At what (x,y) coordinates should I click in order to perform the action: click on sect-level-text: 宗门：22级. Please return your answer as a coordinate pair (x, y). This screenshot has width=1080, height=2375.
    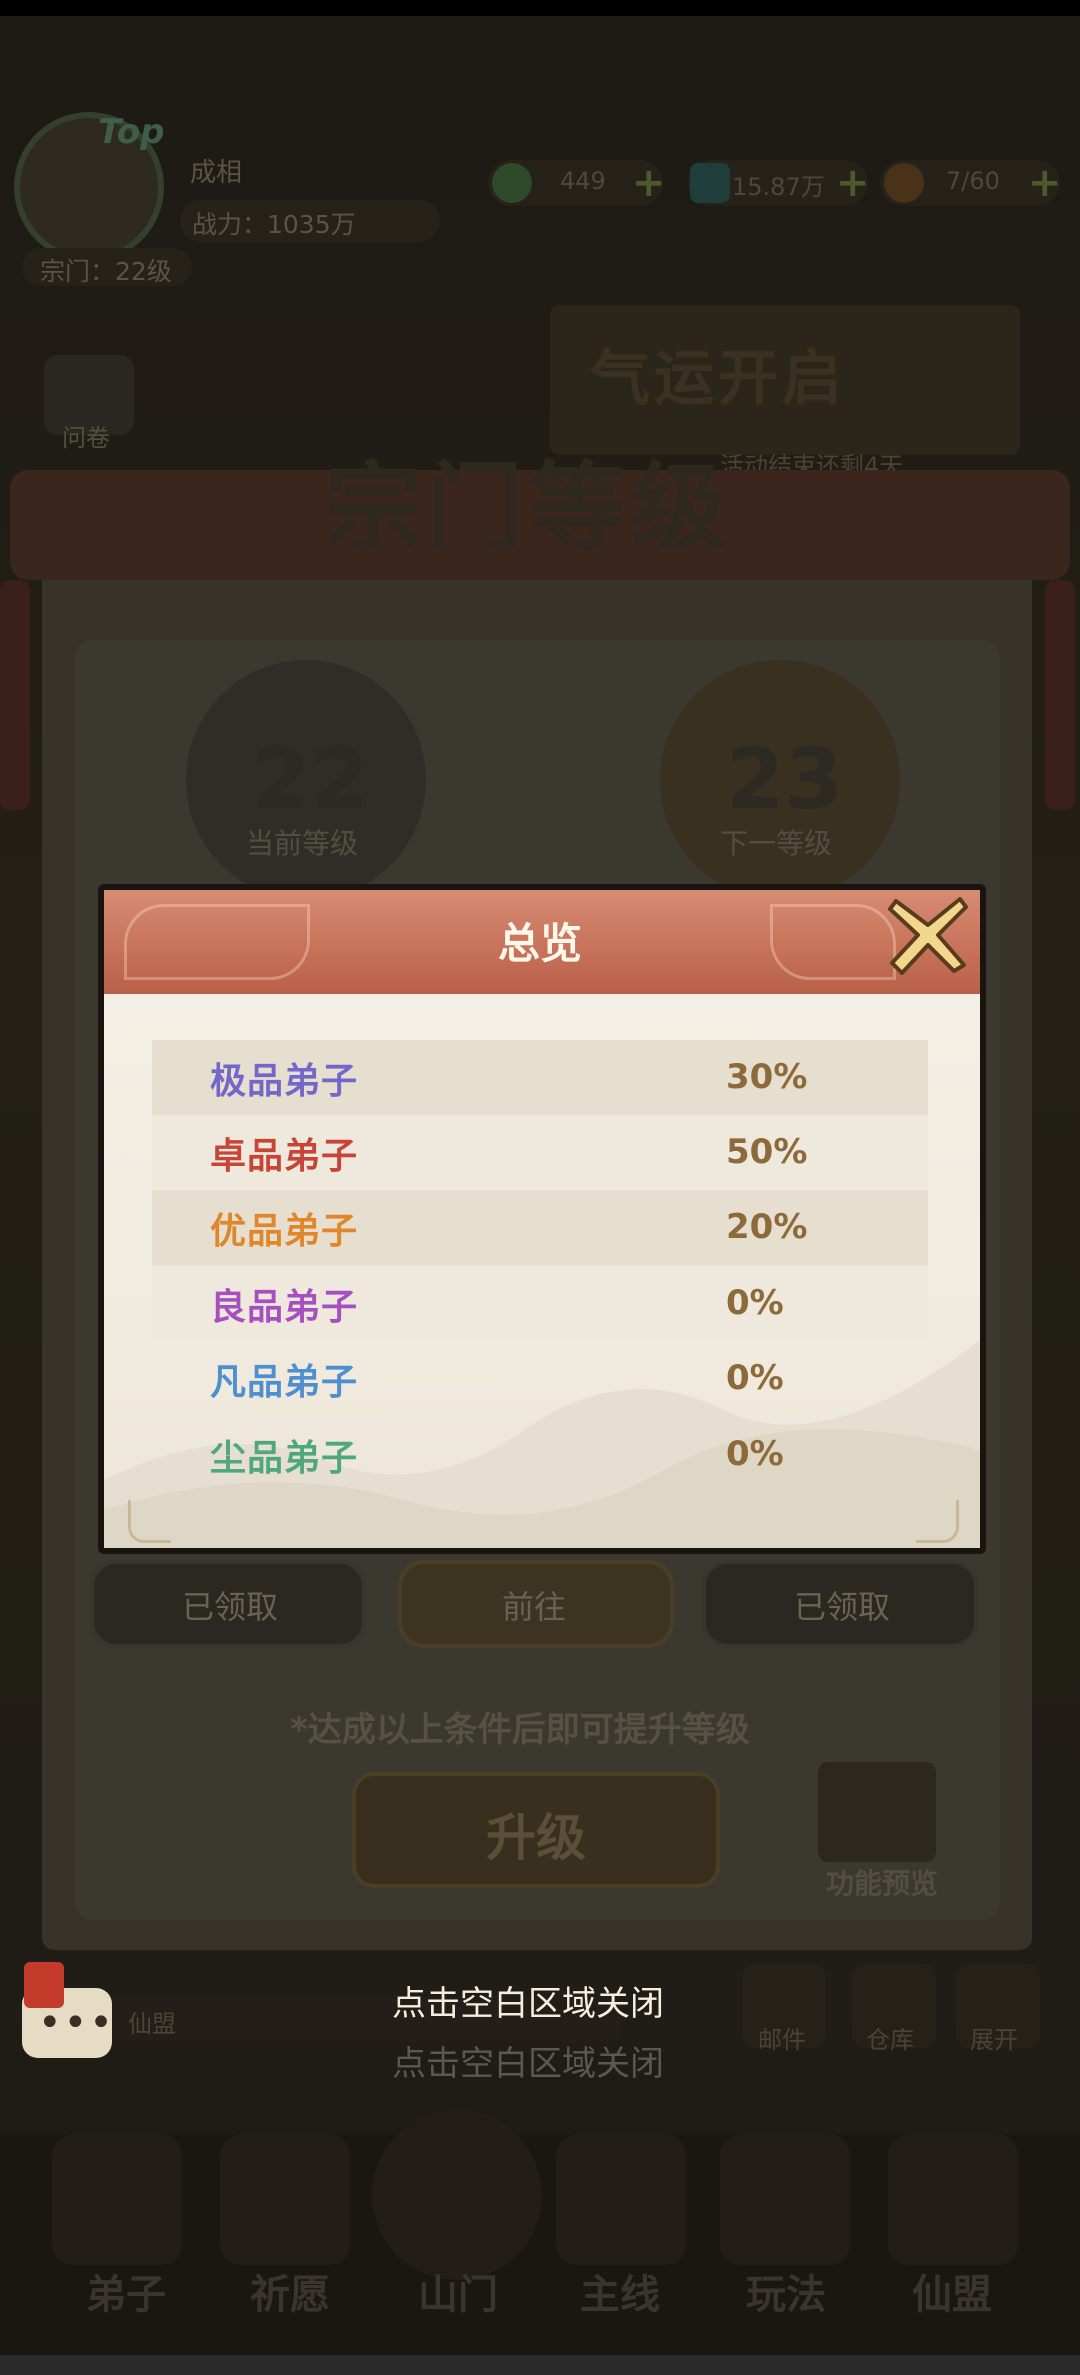
    Looking at the image, I should click on (106, 271).